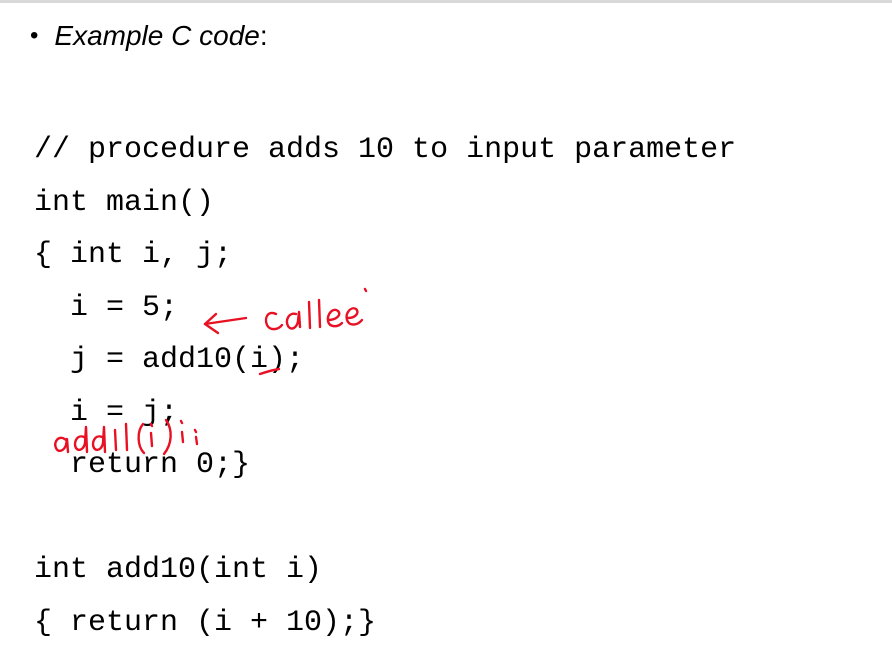  I want to click on code-line-add10-signature: int add10(int i), so click(178, 570).